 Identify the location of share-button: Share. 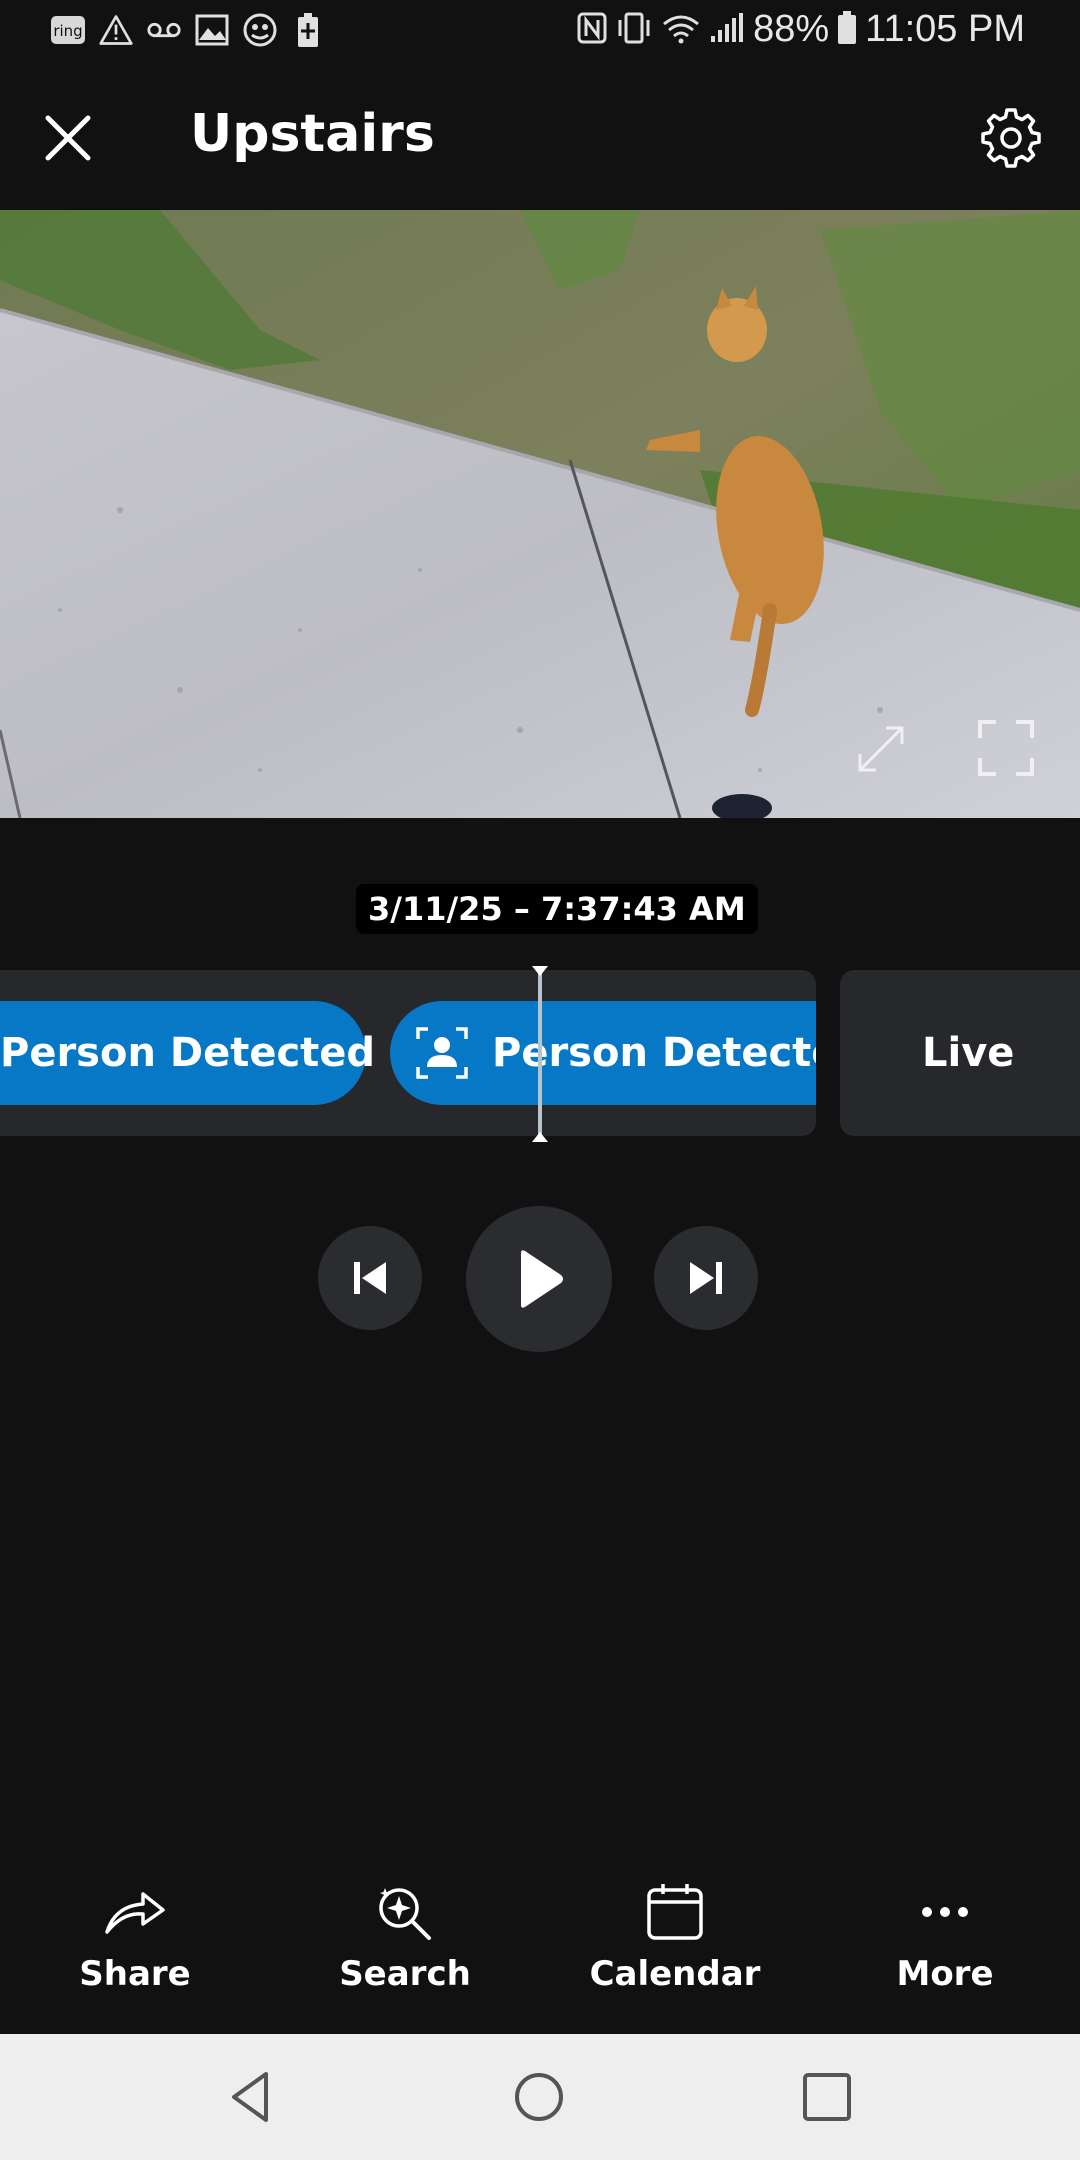
(135, 1947).